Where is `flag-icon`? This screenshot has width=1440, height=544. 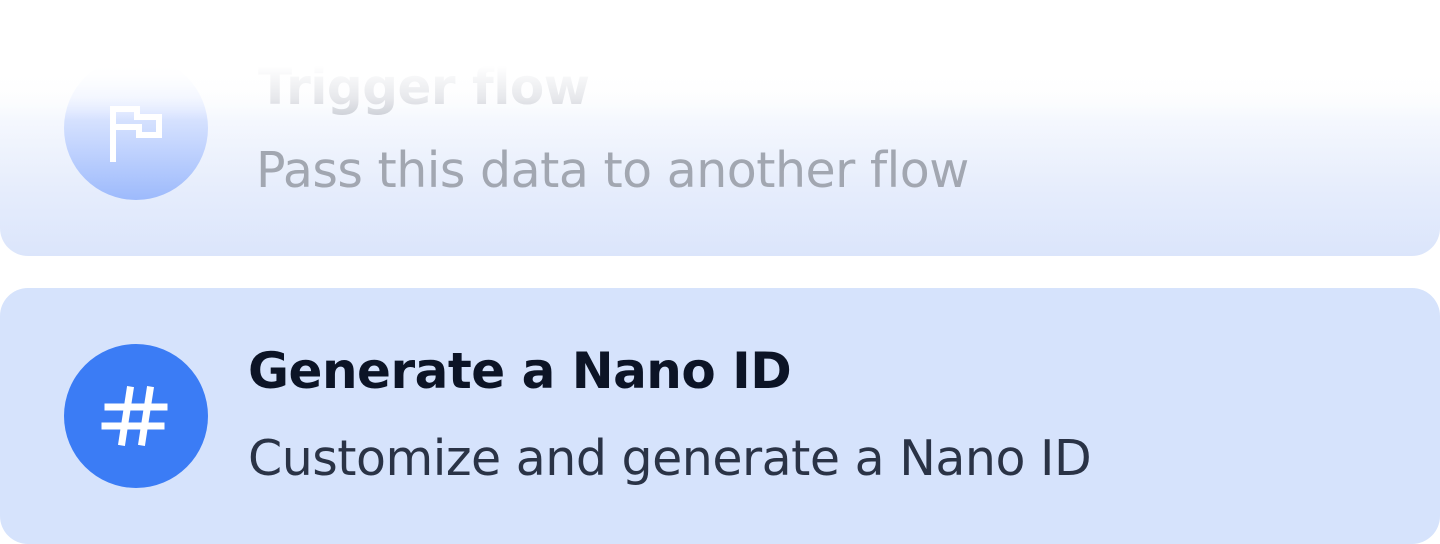 flag-icon is located at coordinates (136, 134).